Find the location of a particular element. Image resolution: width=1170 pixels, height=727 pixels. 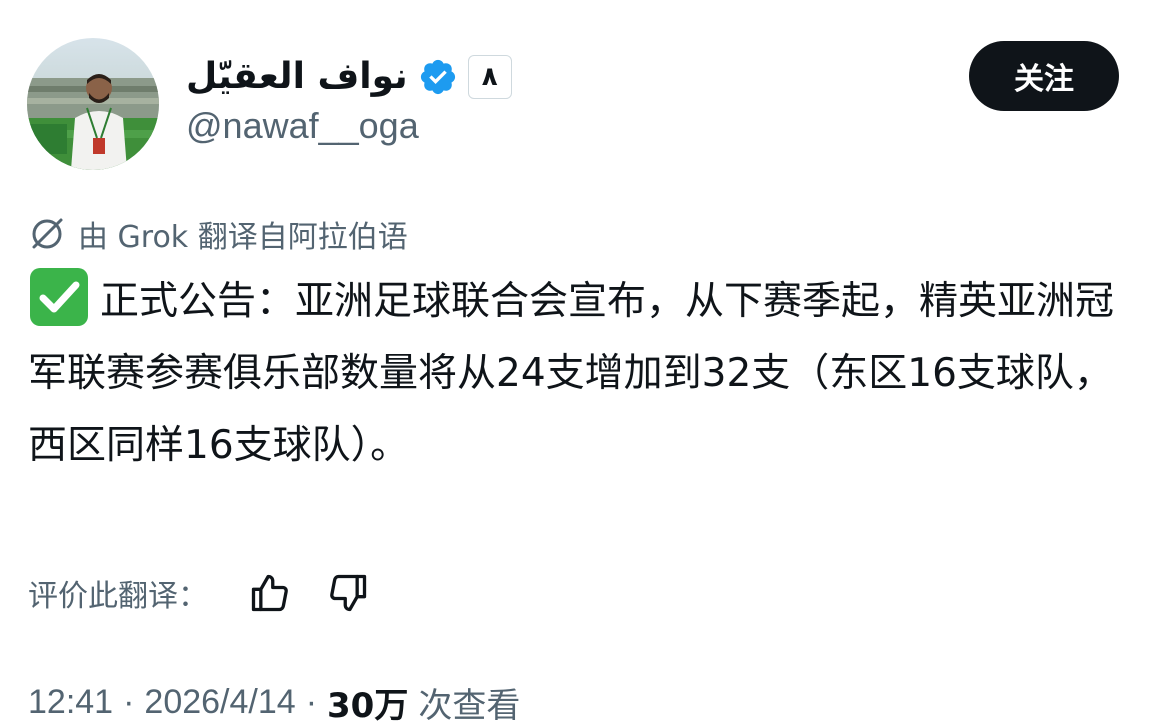

author-handle: @nawaf__oga is located at coordinates (302, 126).